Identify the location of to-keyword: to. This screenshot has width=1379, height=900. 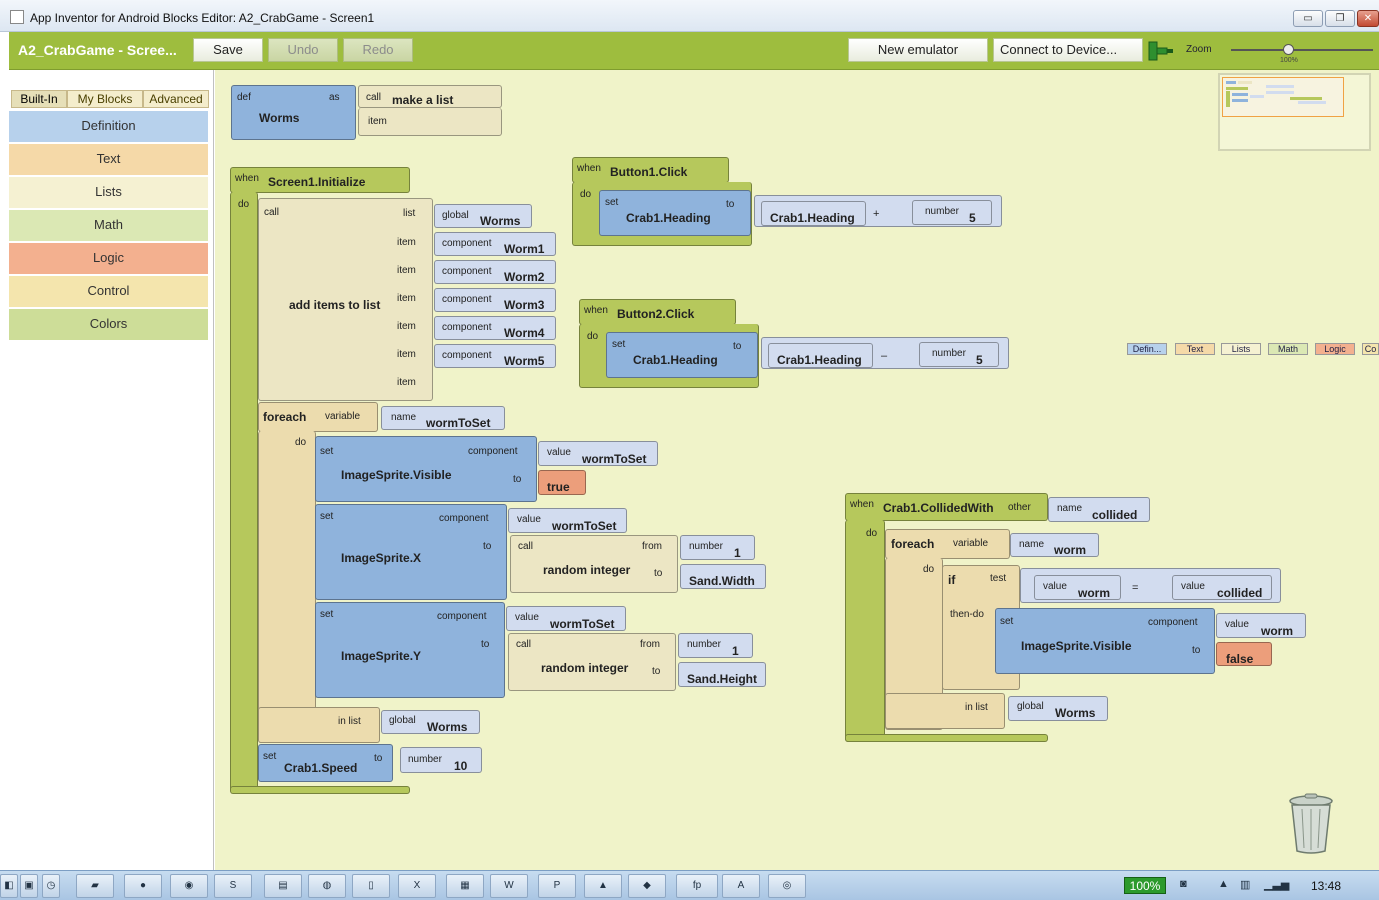
(658, 573).